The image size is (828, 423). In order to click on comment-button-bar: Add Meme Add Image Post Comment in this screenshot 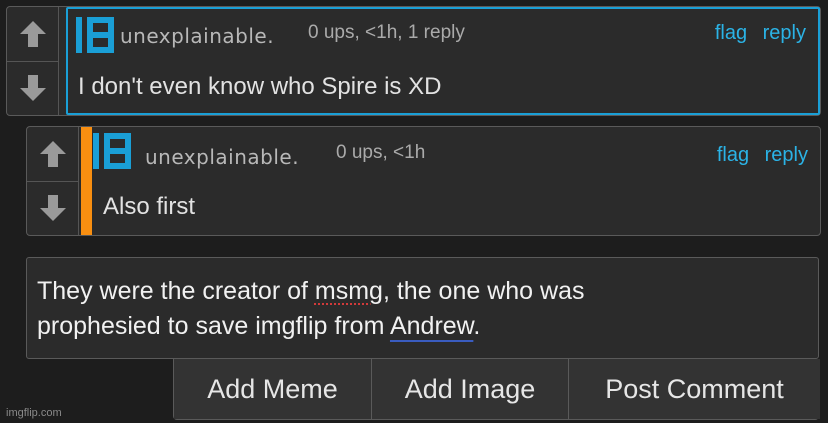, I will do `click(496, 389)`.